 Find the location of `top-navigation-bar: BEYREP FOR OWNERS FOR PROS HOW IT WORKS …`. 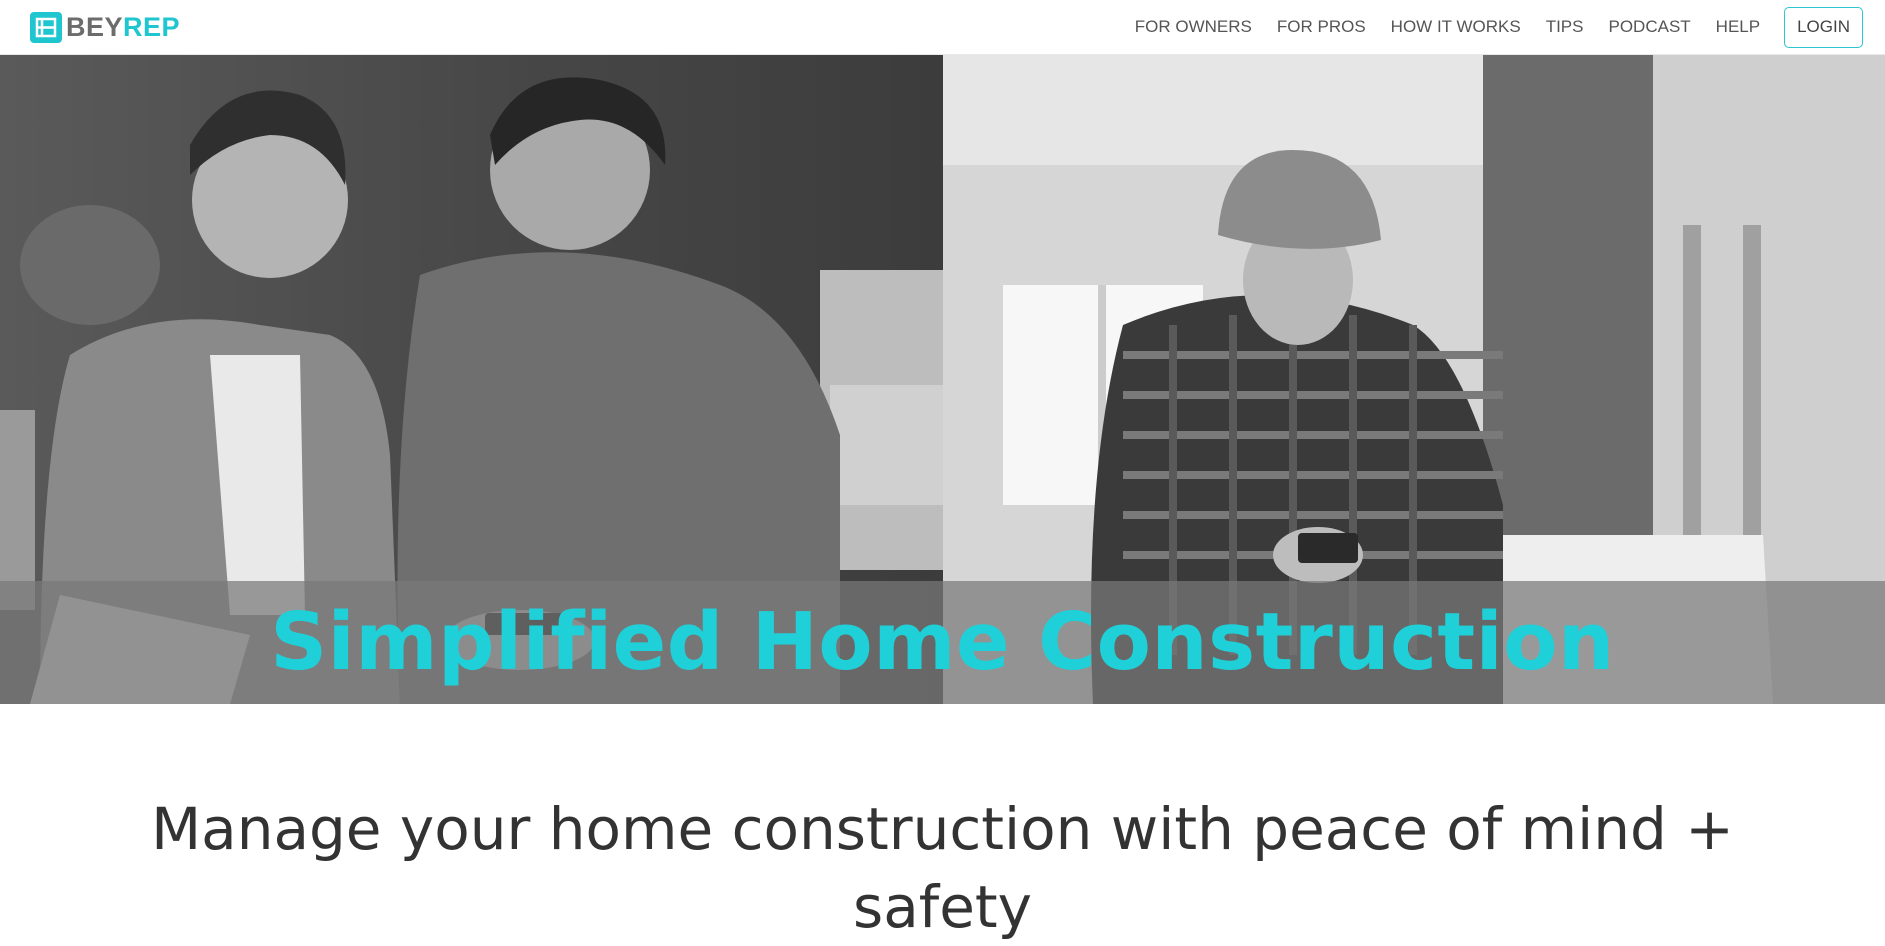

top-navigation-bar: BEYREP FOR OWNERS FOR PROS HOW IT WORKS … is located at coordinates (942, 27).